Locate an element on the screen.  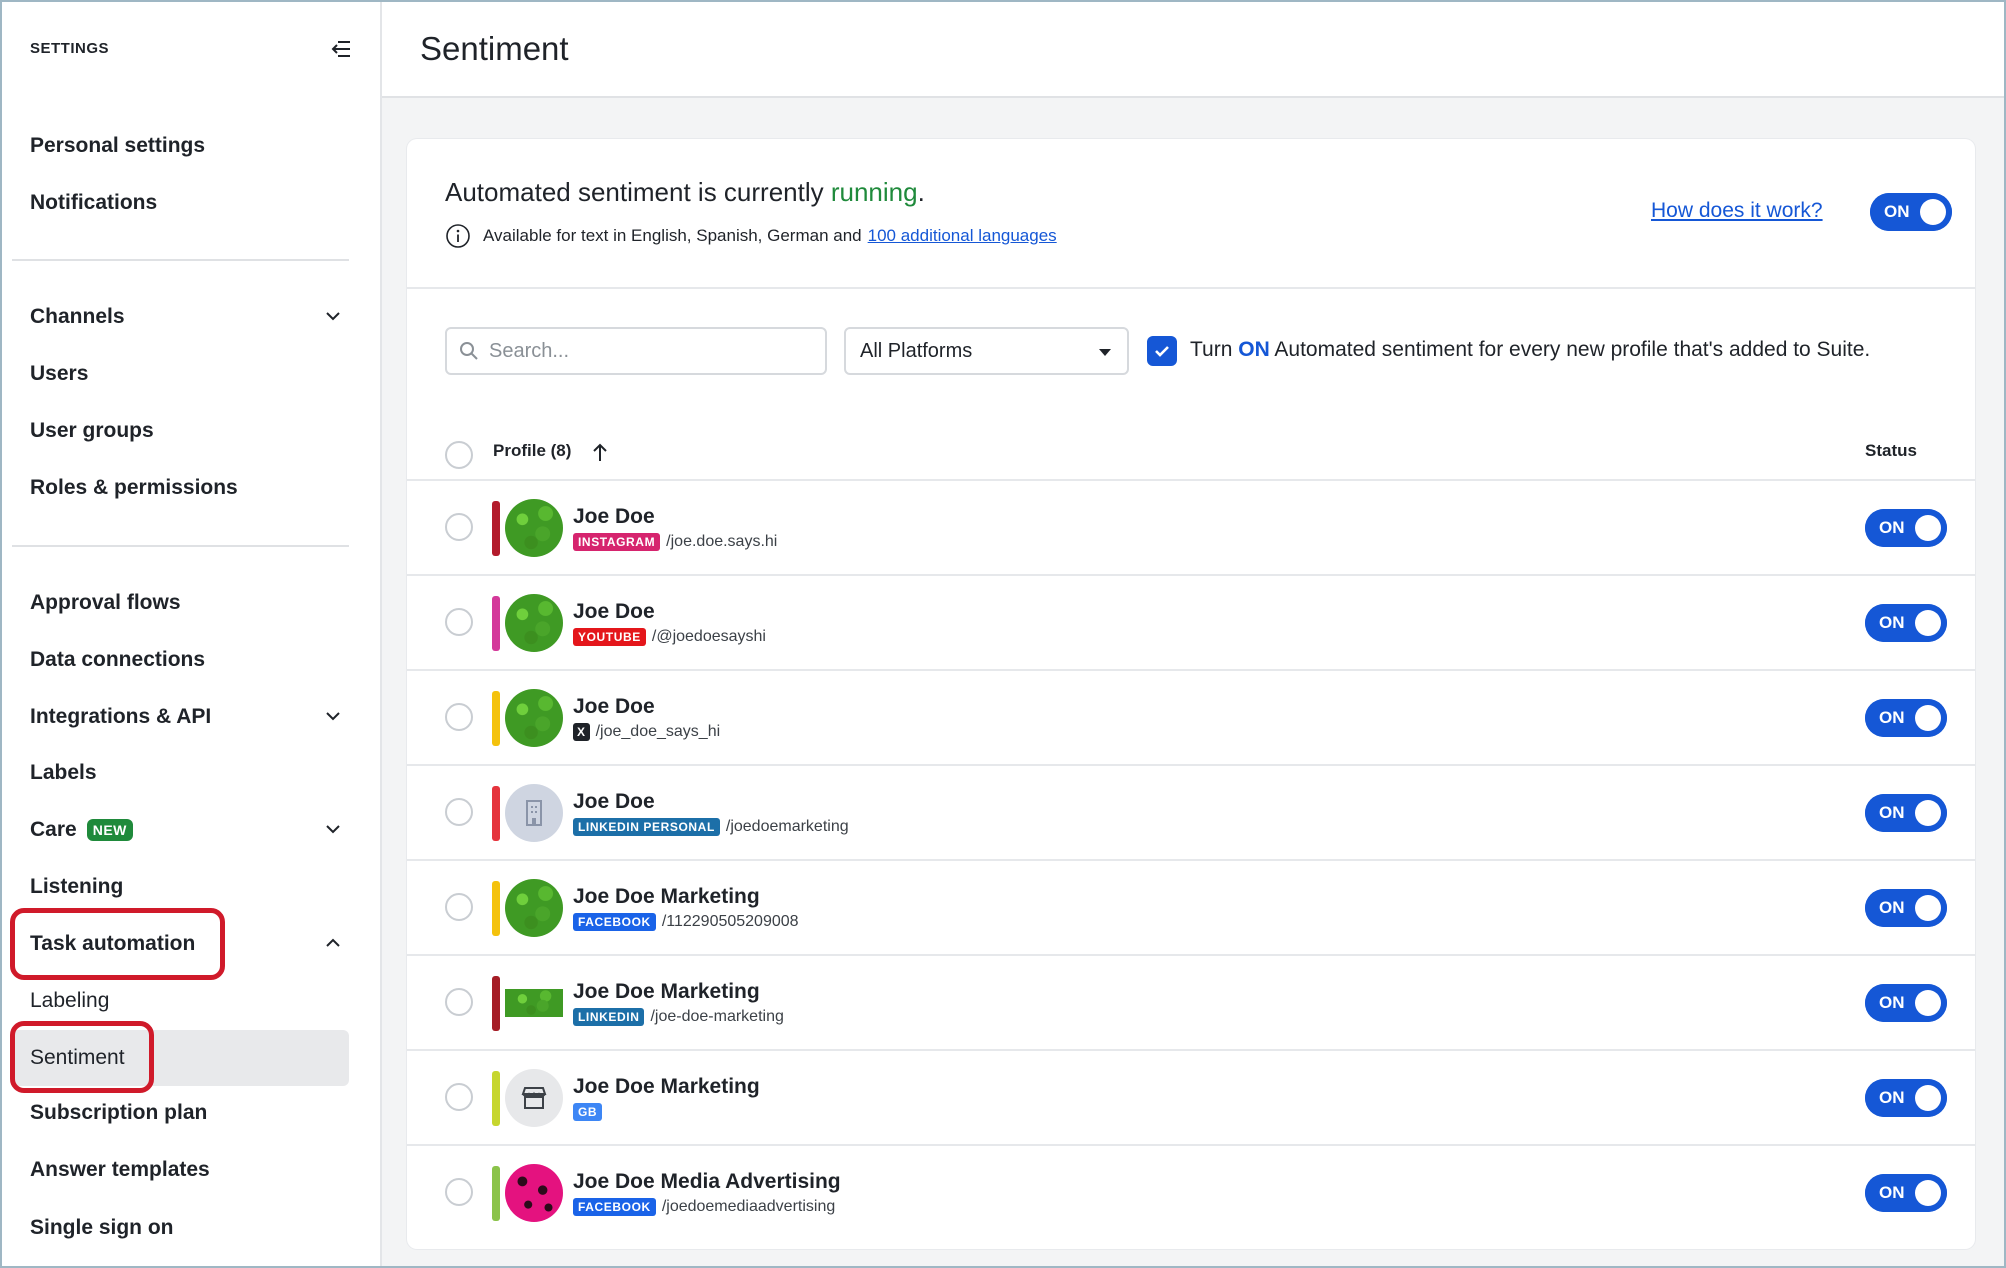
sidebar-item-label: Labels is located at coordinates (63, 772).